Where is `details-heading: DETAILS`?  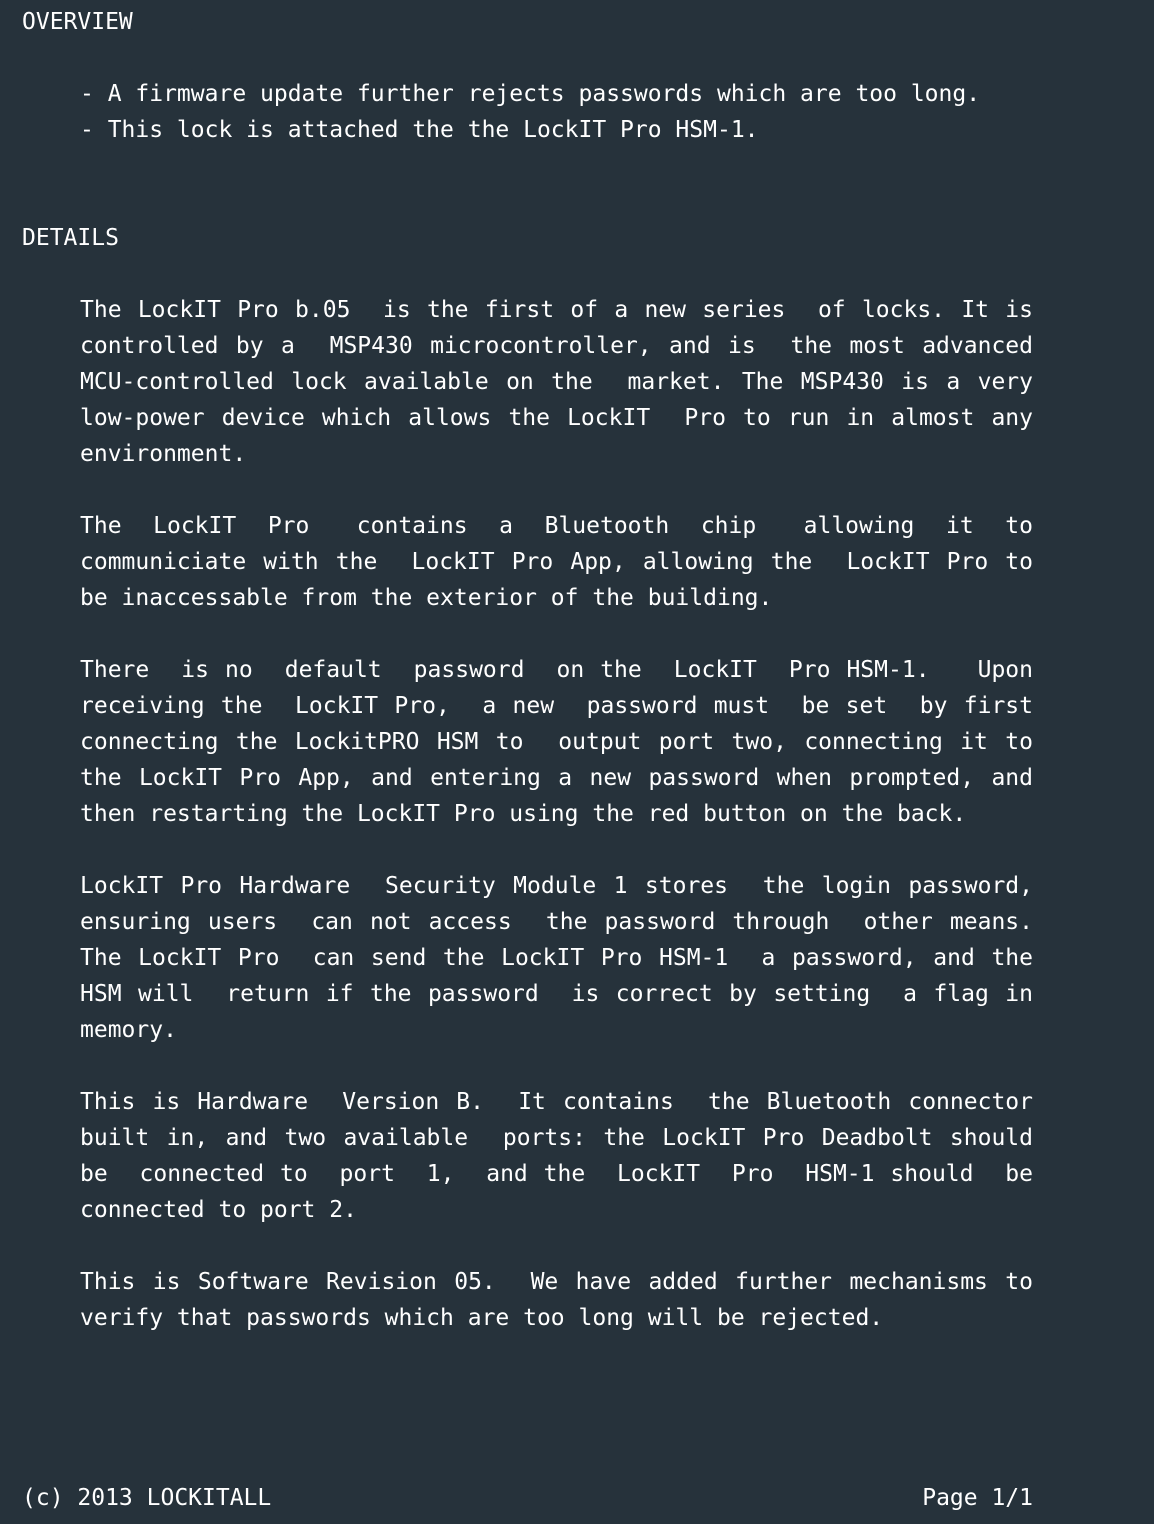 details-heading: DETAILS is located at coordinates (70, 238).